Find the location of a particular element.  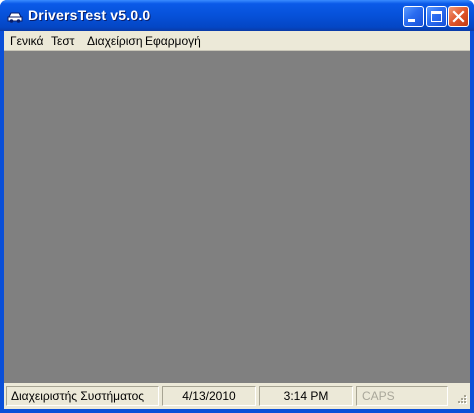

menu-general: Γενικά is located at coordinates (26, 41).